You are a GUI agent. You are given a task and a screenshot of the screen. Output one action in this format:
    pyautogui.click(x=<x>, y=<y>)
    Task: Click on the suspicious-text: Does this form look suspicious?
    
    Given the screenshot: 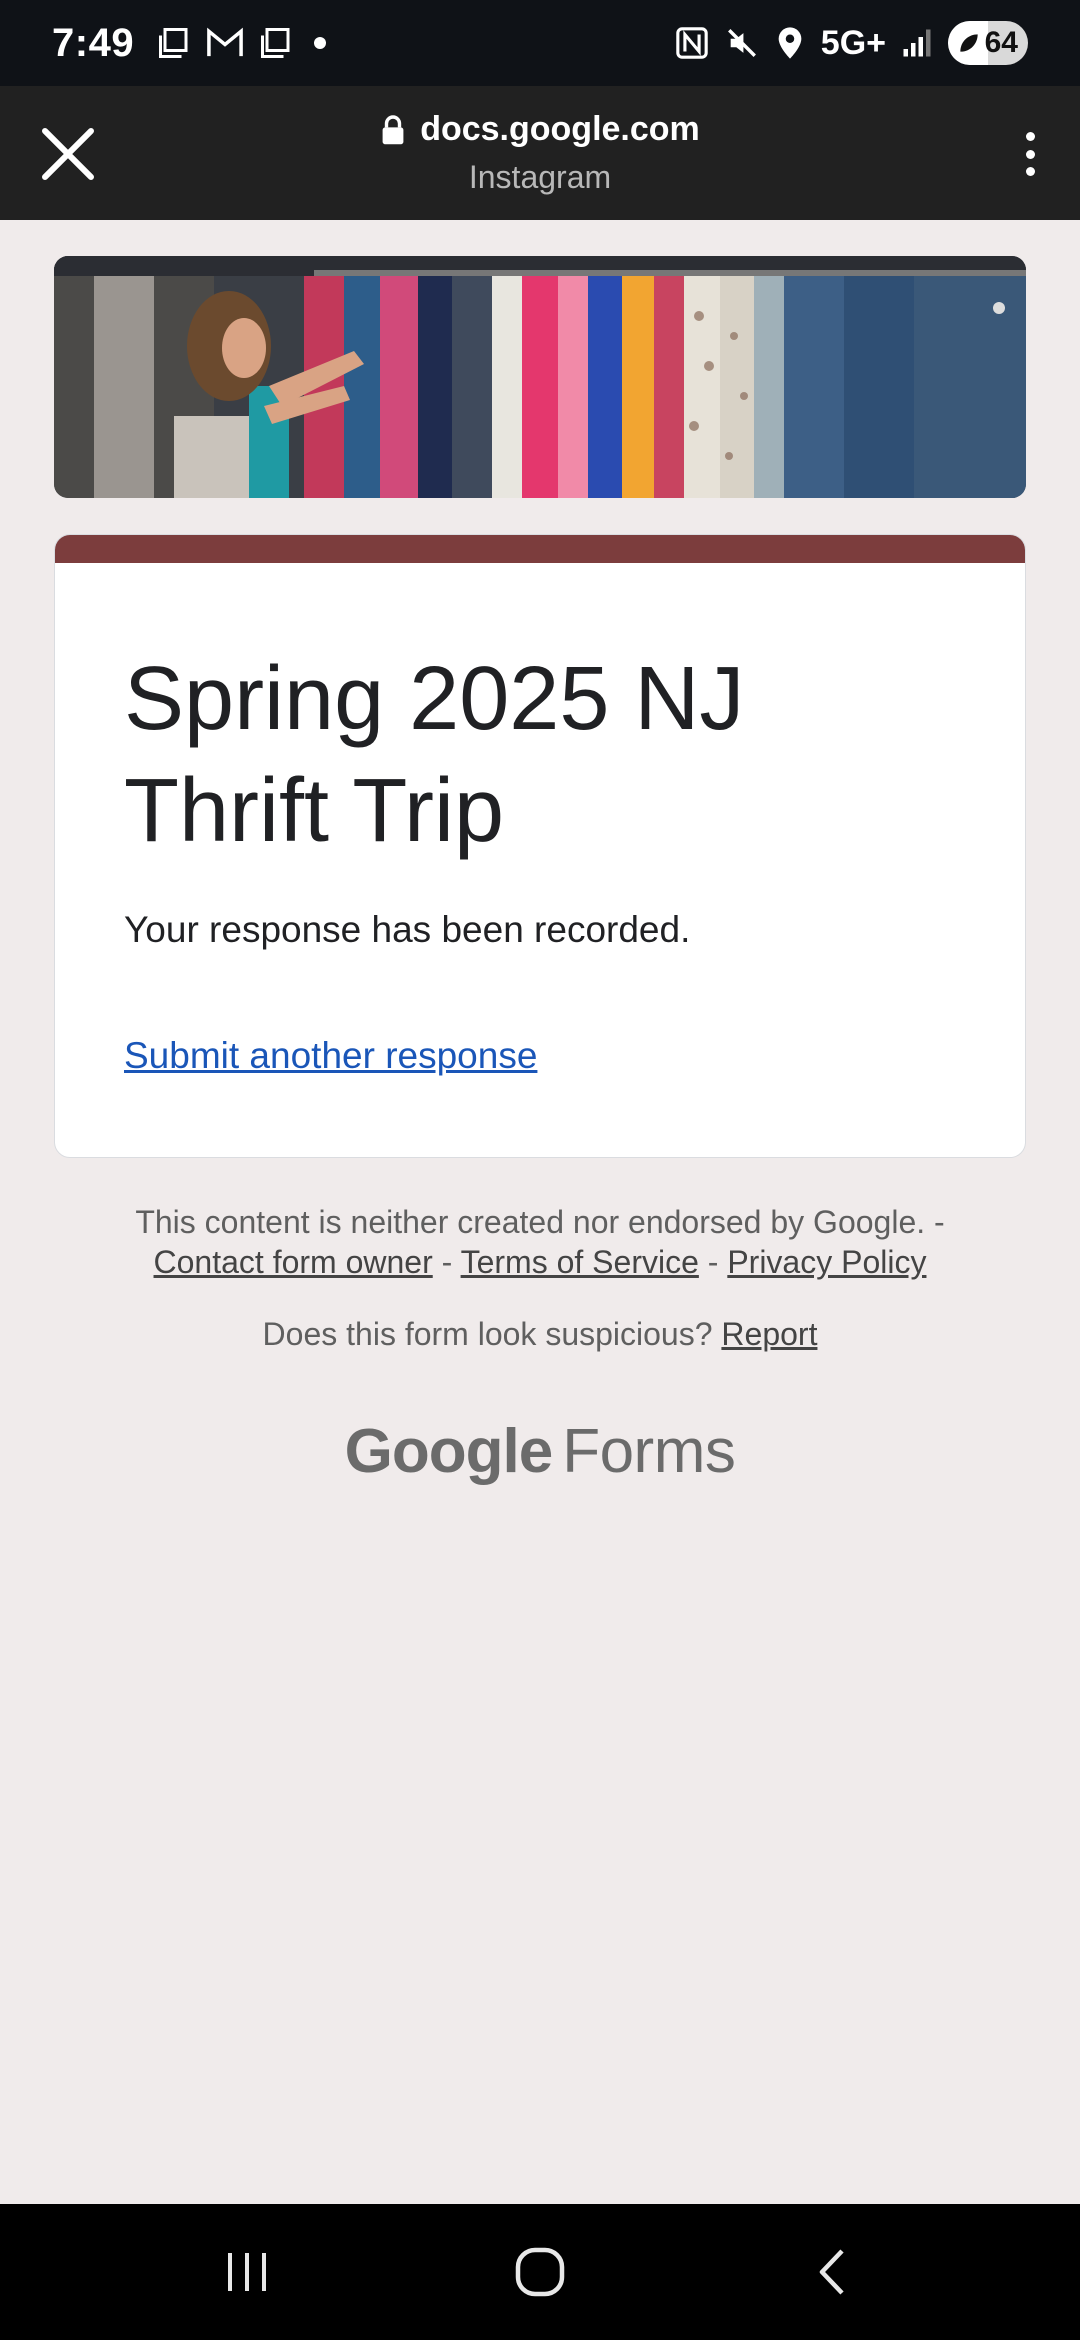 What is the action you would take?
    pyautogui.click(x=487, y=1334)
    